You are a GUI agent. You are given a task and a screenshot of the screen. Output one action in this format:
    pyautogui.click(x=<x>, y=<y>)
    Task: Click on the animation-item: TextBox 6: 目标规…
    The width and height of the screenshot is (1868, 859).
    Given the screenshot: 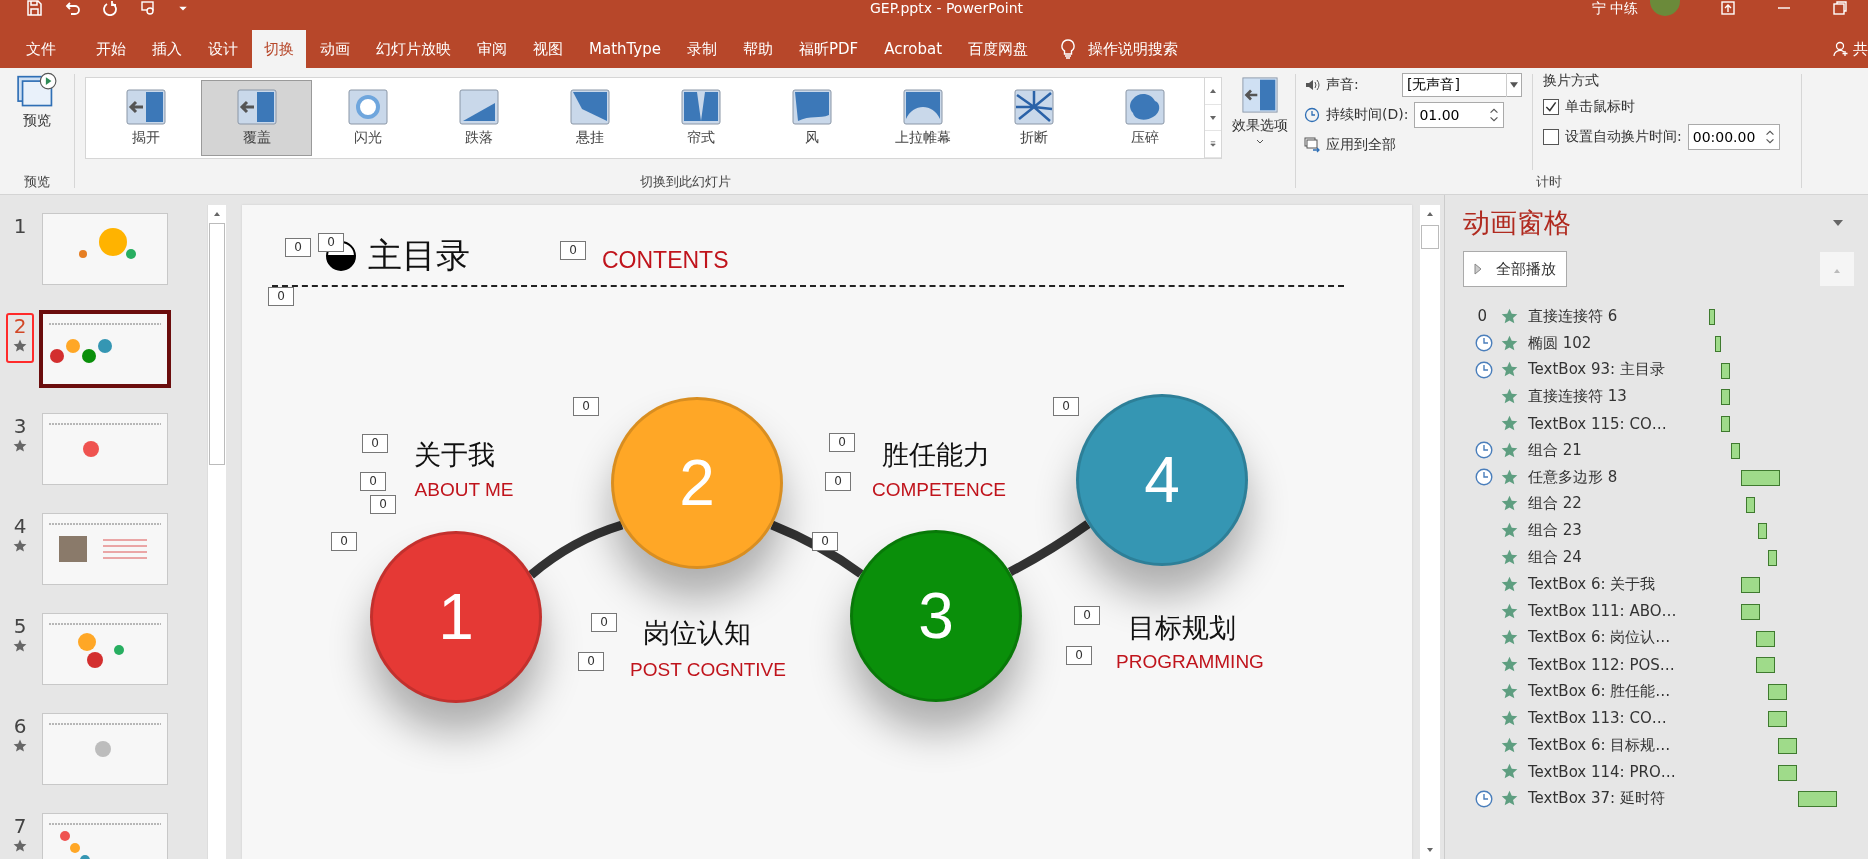 What is the action you would take?
    pyautogui.click(x=1599, y=745)
    